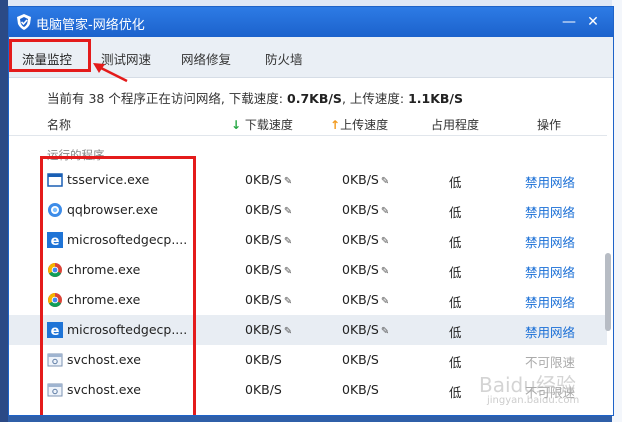 The width and height of the screenshot is (622, 422). What do you see at coordinates (50, 55) in the screenshot?
I see `tab-highlight-box` at bounding box center [50, 55].